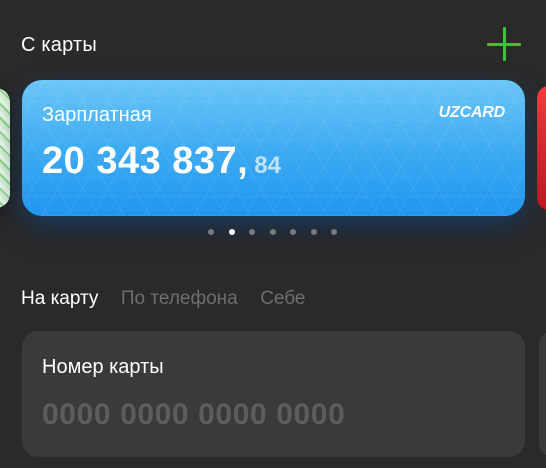  What do you see at coordinates (59, 45) in the screenshot?
I see `source-section-title: С карты` at bounding box center [59, 45].